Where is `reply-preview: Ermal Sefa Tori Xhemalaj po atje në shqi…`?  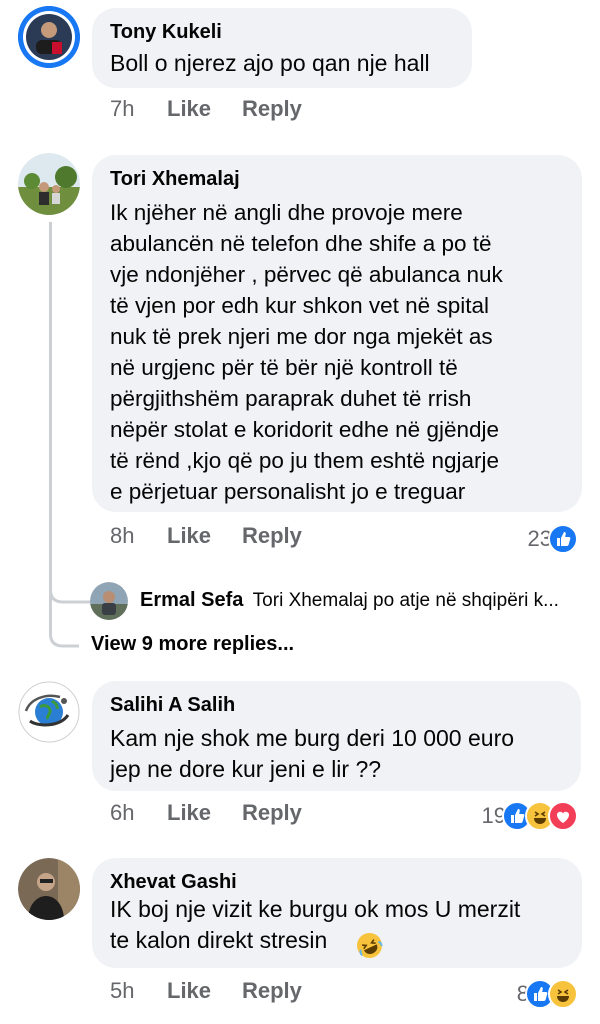
reply-preview: Ermal Sefa Tori Xhemalaj po atje në shqi… is located at coordinates (349, 600).